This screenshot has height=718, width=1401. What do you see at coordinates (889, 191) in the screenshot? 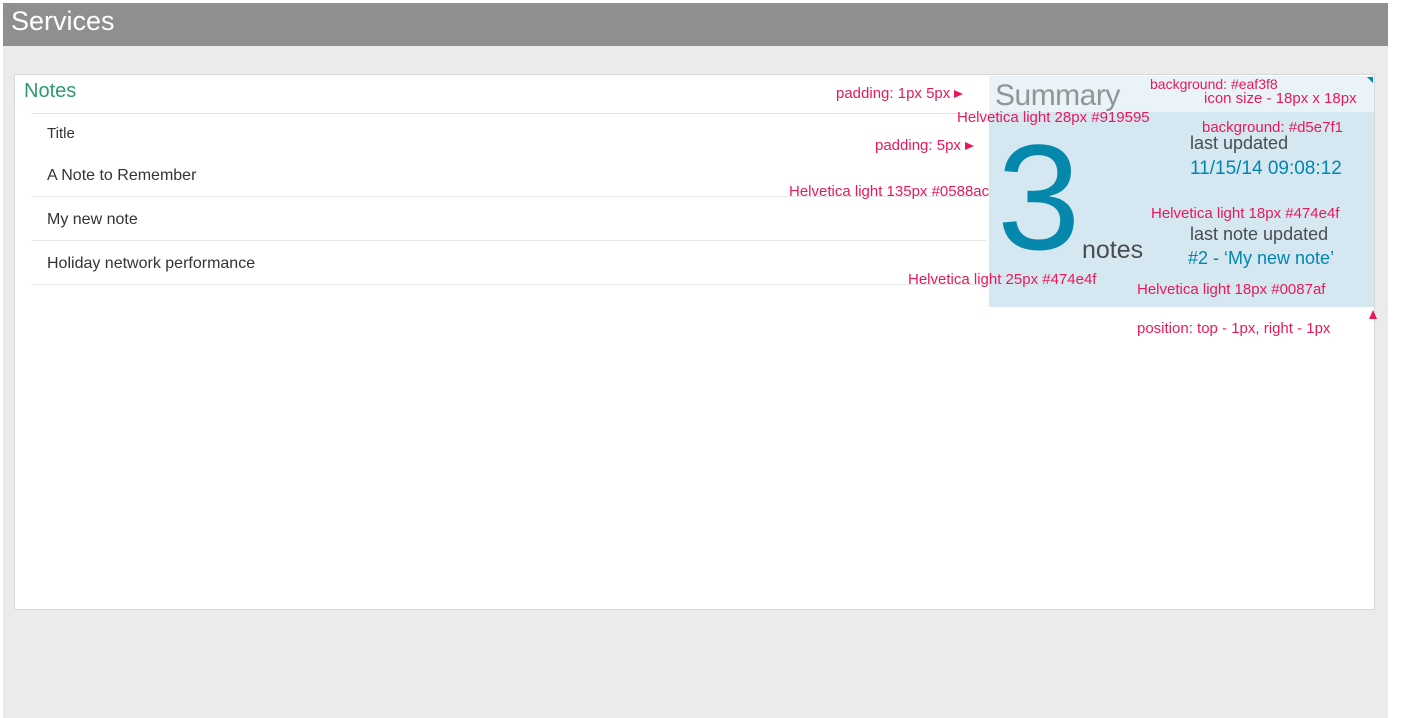
I see `annotation-number-font: Helvetica light 135px #0588ac` at bounding box center [889, 191].